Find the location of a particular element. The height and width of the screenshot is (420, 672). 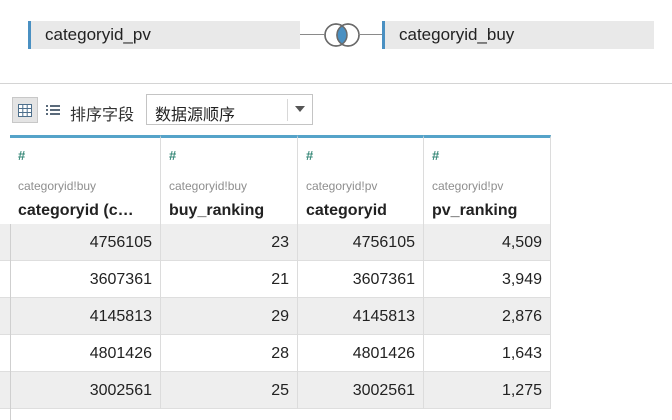

sort-field-dropdown: 数据源顺序 is located at coordinates (229, 109).